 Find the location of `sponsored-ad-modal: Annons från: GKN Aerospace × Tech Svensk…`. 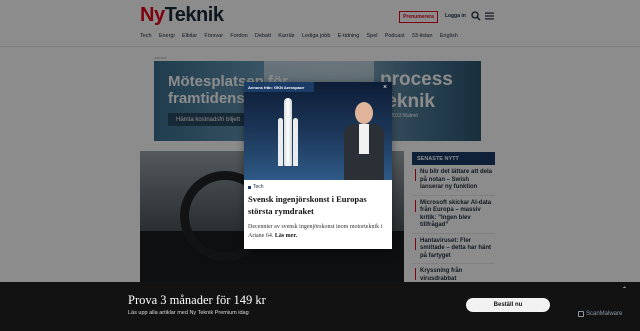

sponsored-ad-modal: Annons från: GKN Aerospace × Tech Svensk… is located at coordinates (318, 165).